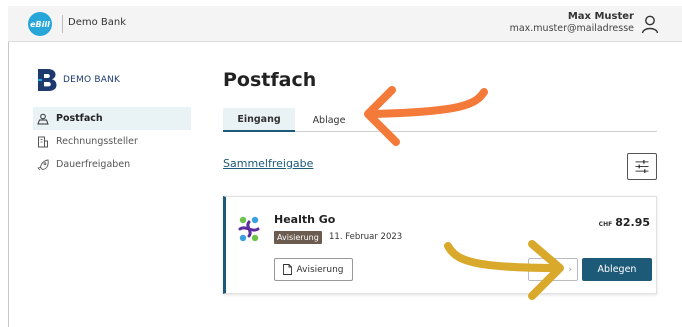  What do you see at coordinates (305, 219) in the screenshot?
I see `biller-name: Health Go` at bounding box center [305, 219].